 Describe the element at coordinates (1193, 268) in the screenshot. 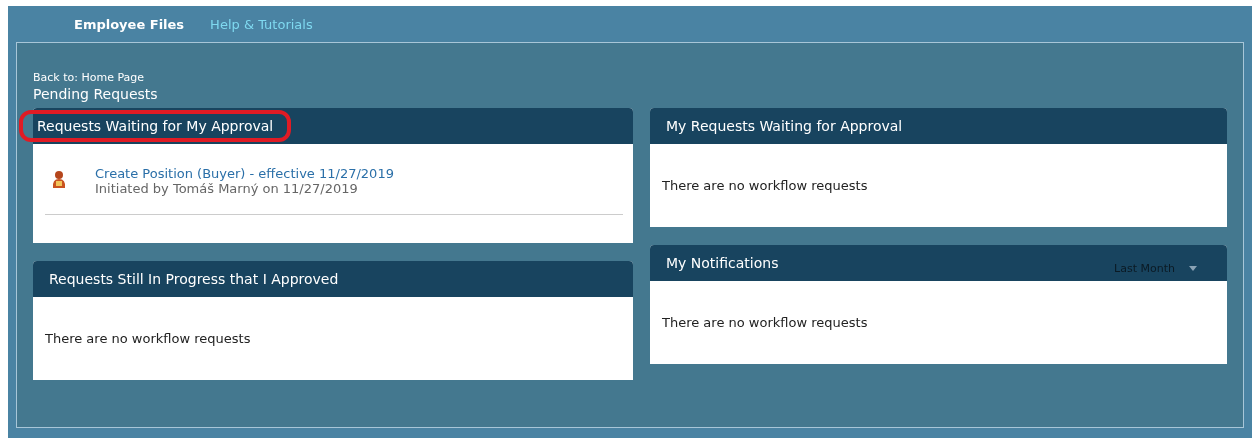

I see `caret-icon` at that location.